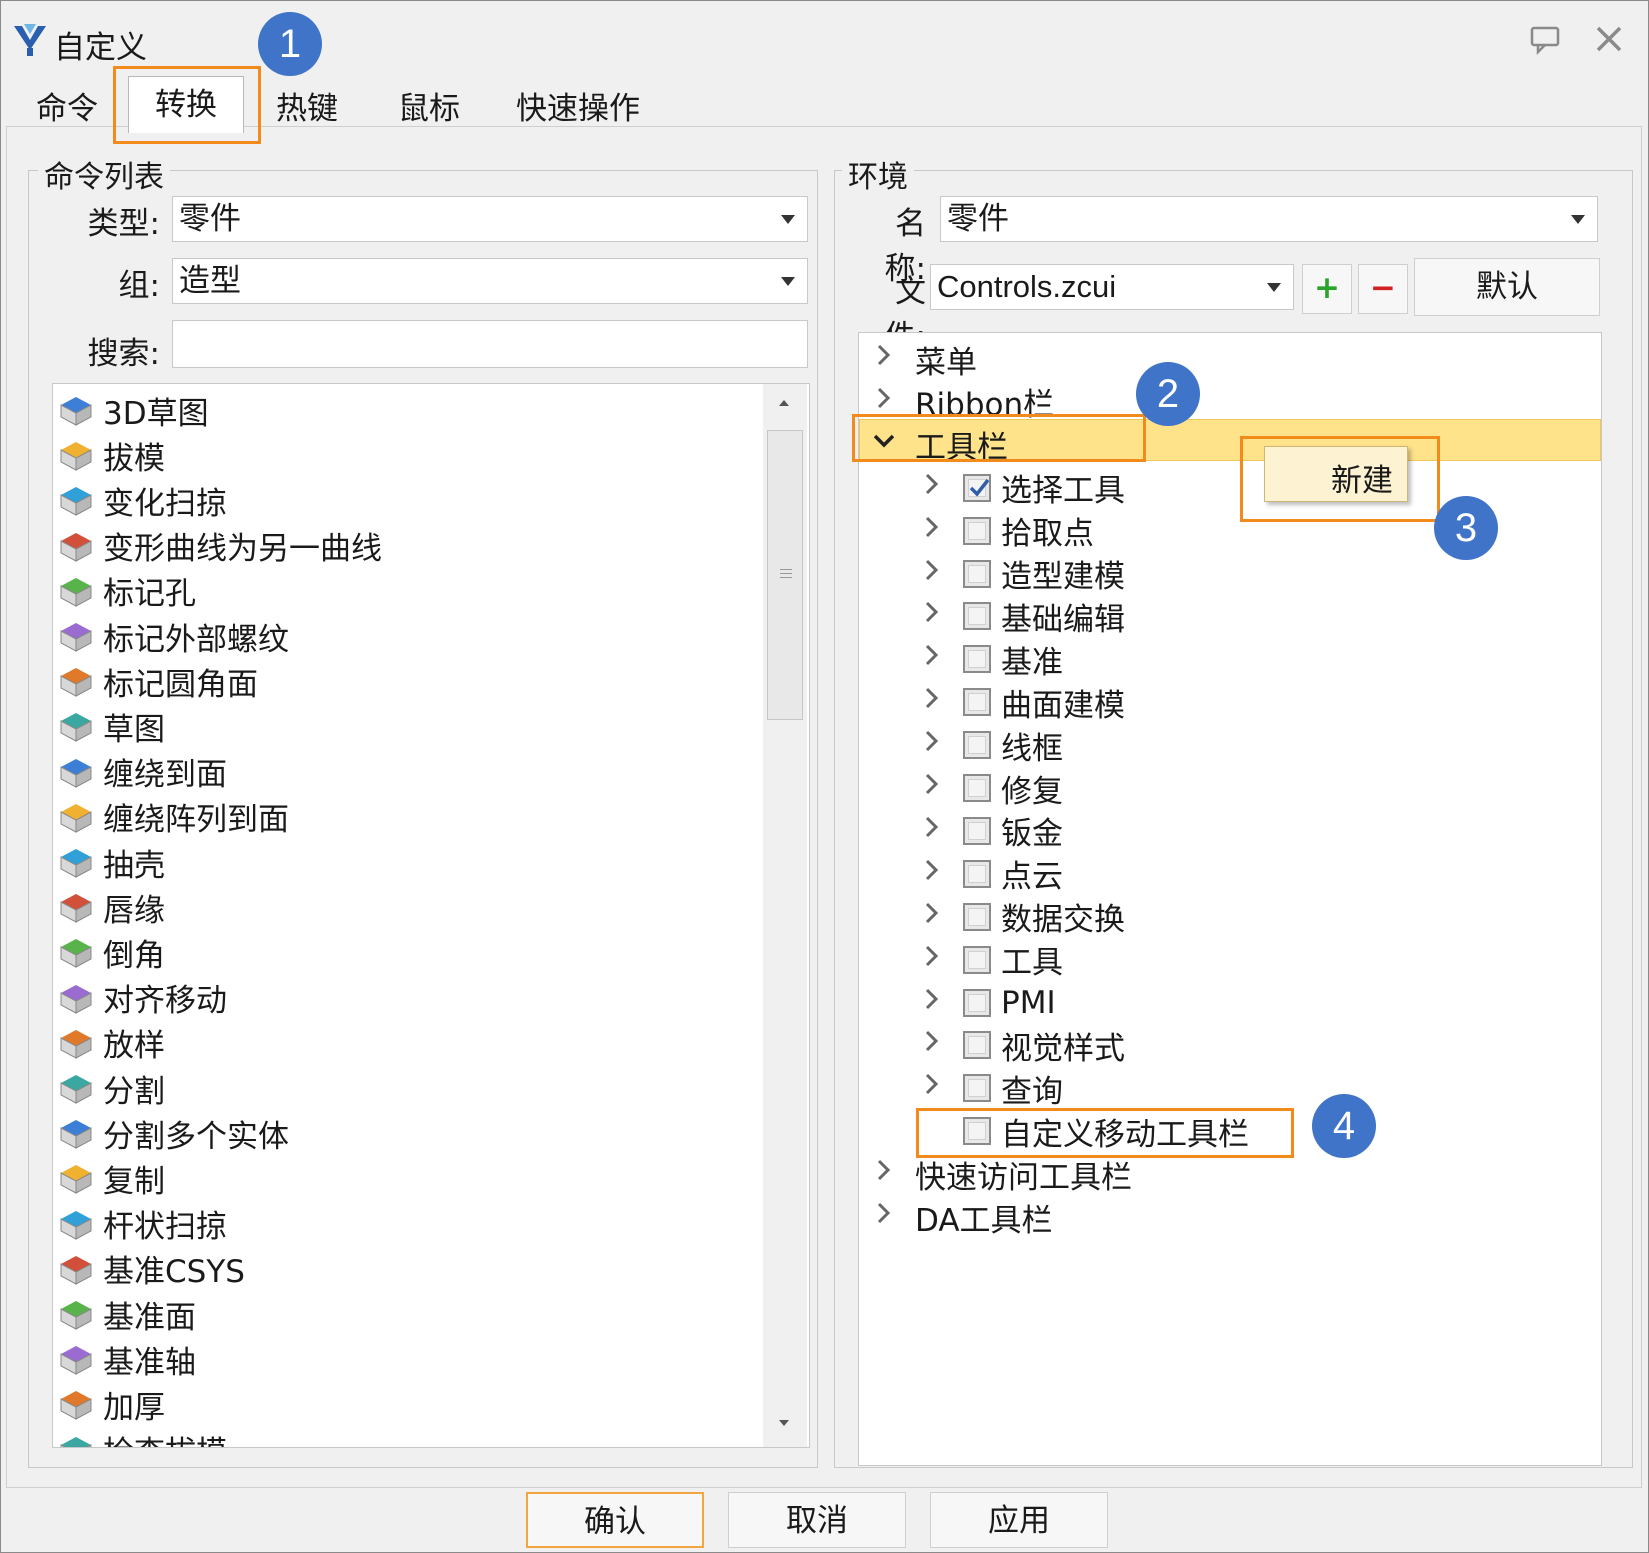 The height and width of the screenshot is (1553, 1649). Describe the element at coordinates (992, 1089) in the screenshot. I see `tree-item-toolbar-child: 查询` at that location.